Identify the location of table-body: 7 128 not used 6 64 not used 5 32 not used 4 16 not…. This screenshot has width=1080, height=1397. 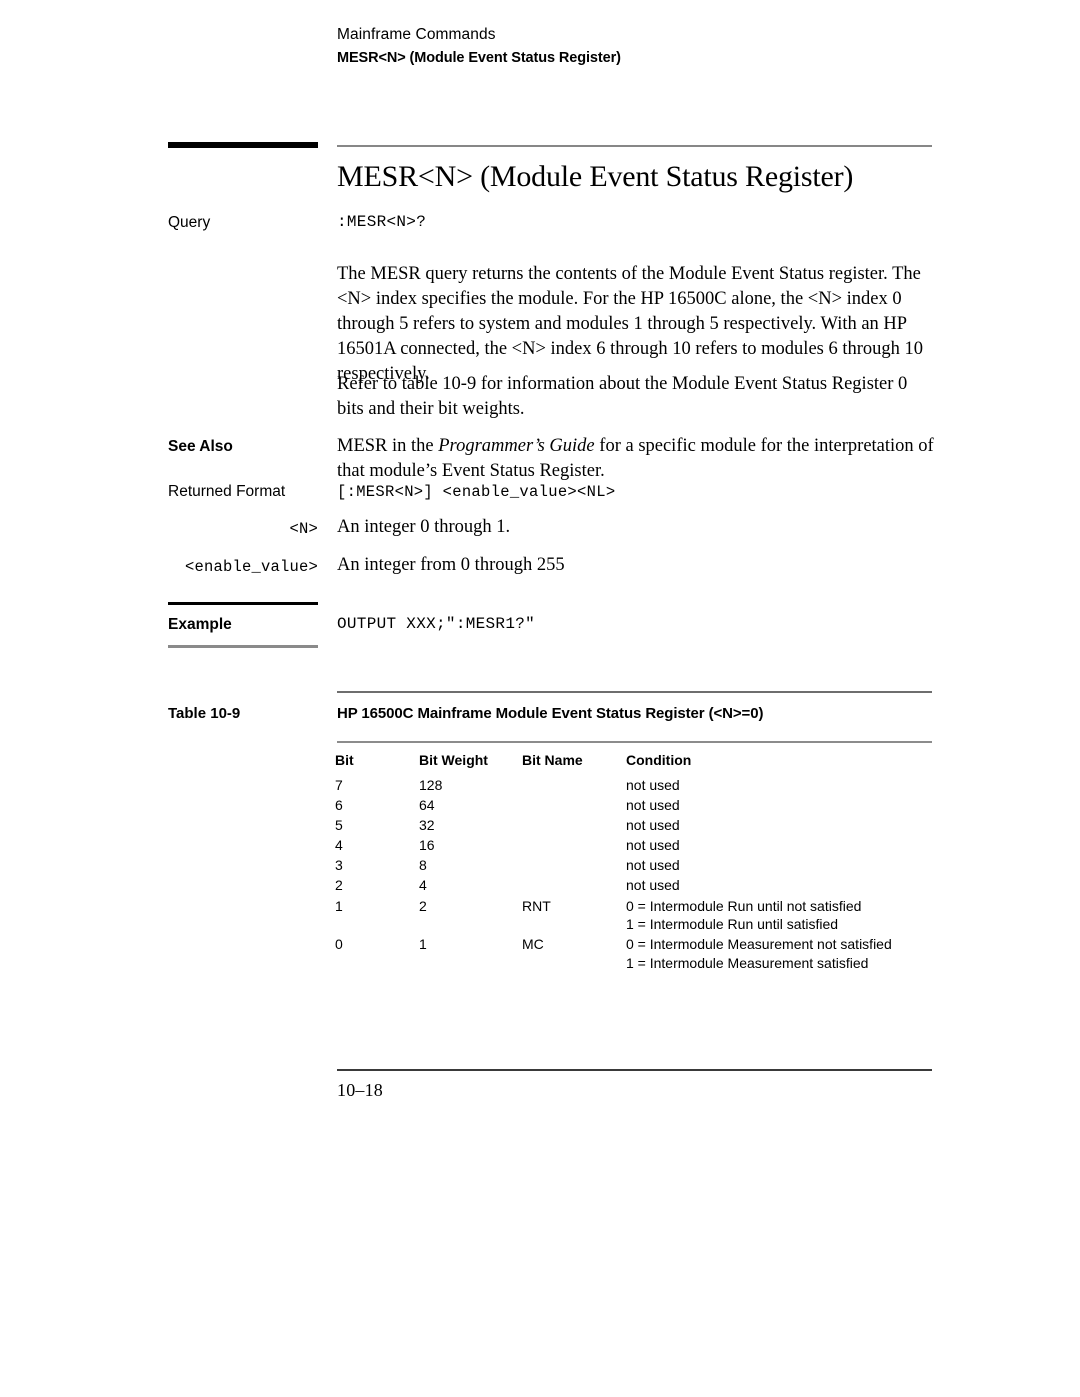
(635, 875).